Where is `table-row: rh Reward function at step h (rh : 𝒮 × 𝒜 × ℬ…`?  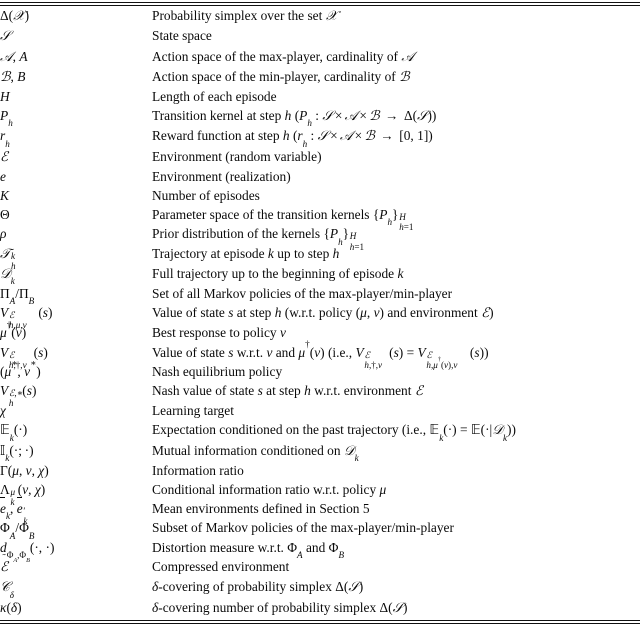 table-row: rh Reward function at step h (rh : 𝒮 × 𝒜 × ℬ… is located at coordinates (320, 137).